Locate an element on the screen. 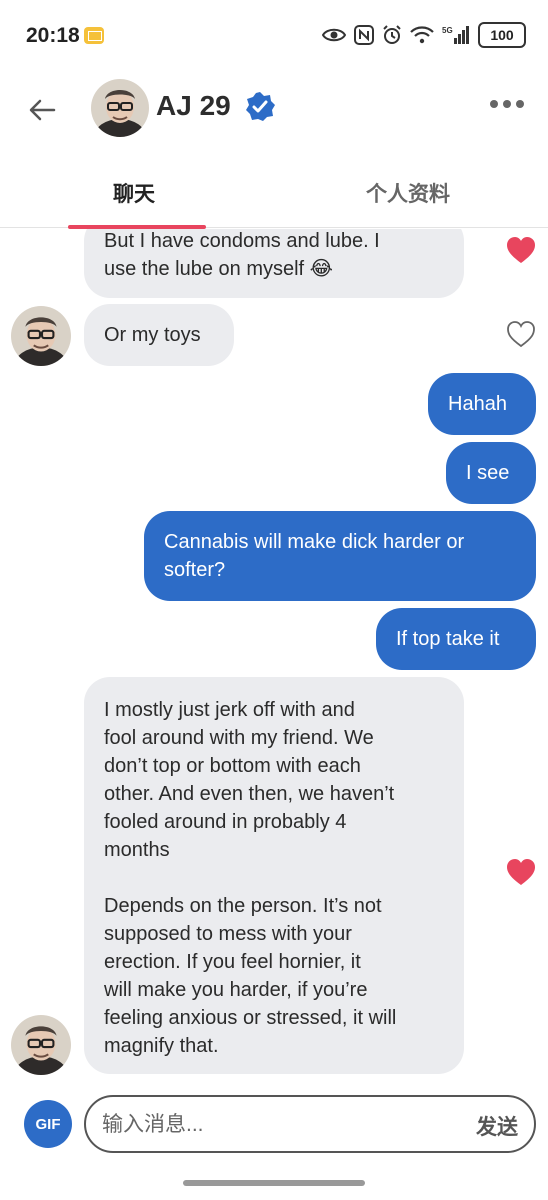  message-line: don’t top or bottom with each is located at coordinates (232, 766).